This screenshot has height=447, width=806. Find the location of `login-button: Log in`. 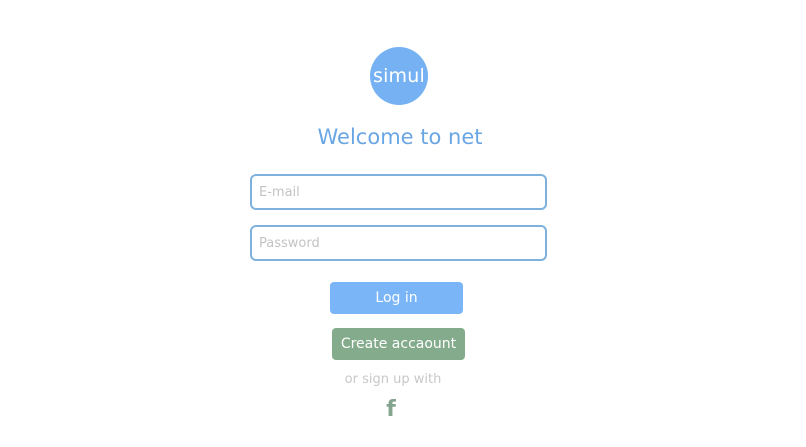

login-button: Log in is located at coordinates (396, 298).